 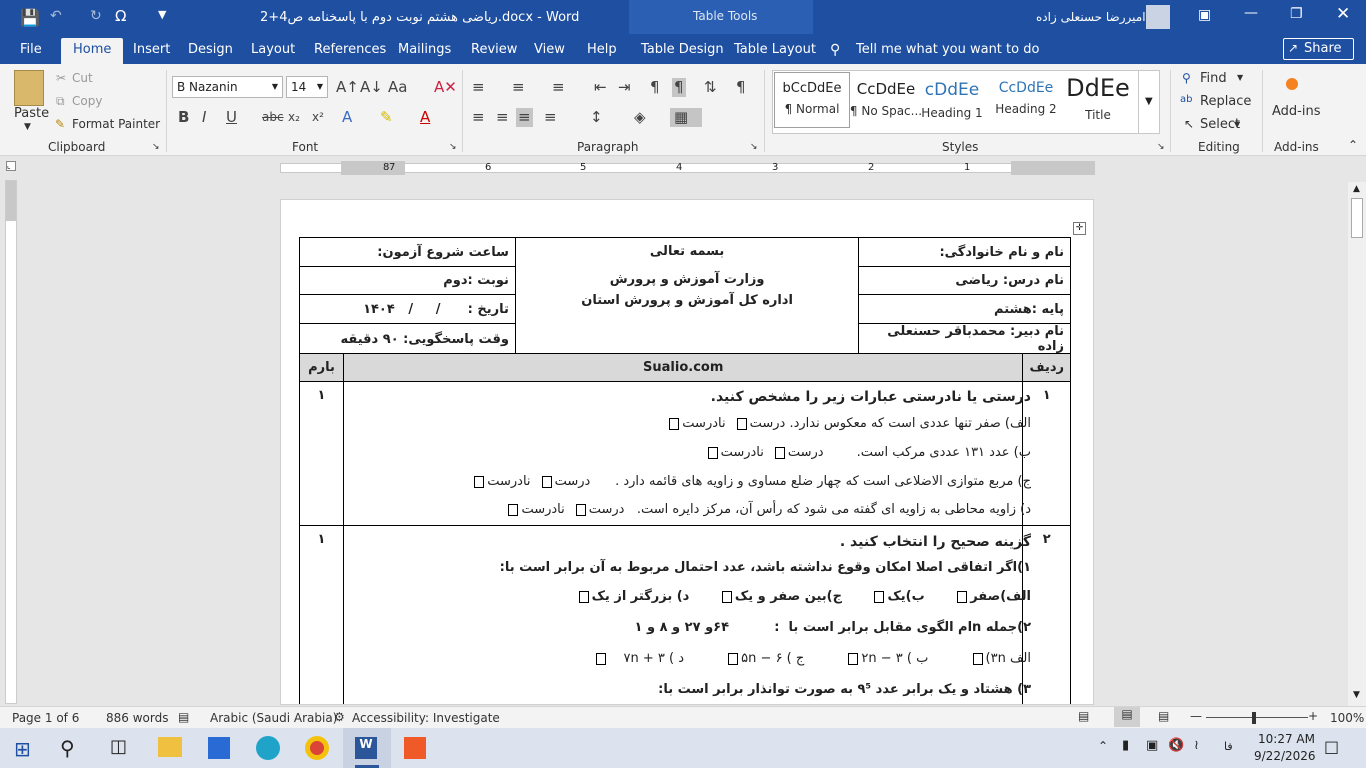 I want to click on multilevel-list-icon: ≡, so click(x=558, y=87).